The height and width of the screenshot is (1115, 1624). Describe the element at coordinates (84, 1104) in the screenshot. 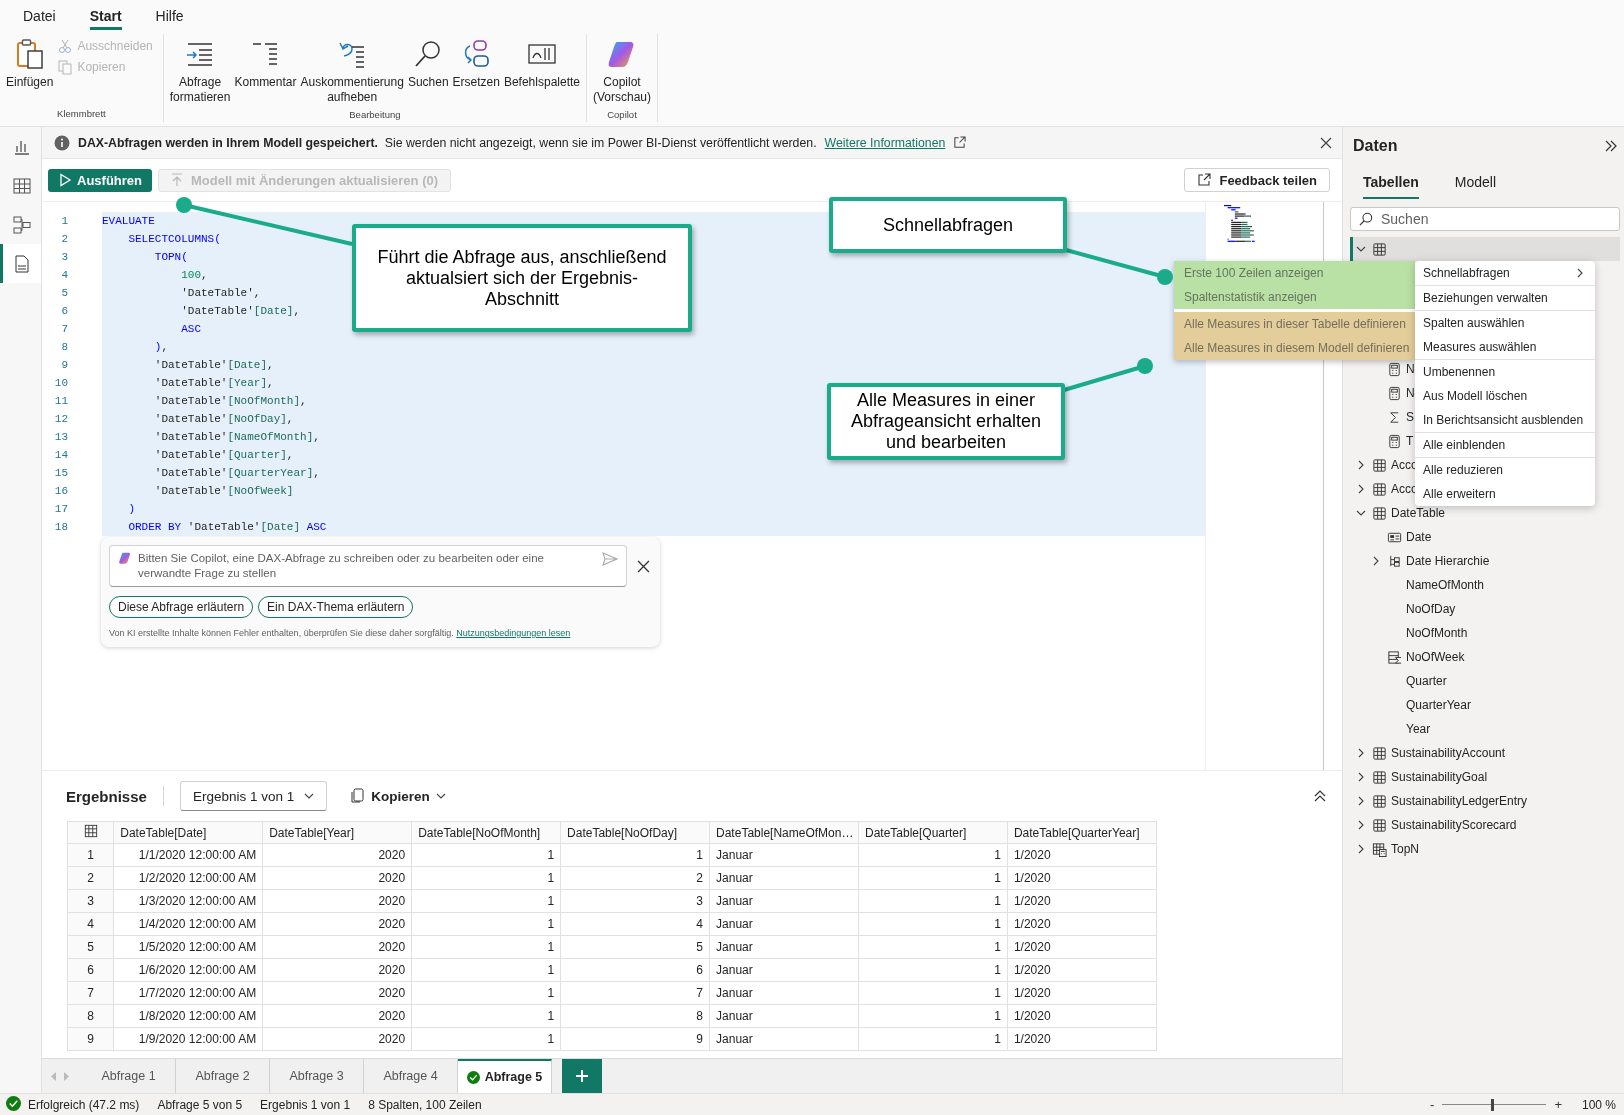

I see `status-text: Erfolgreich (47.2 ms)` at that location.